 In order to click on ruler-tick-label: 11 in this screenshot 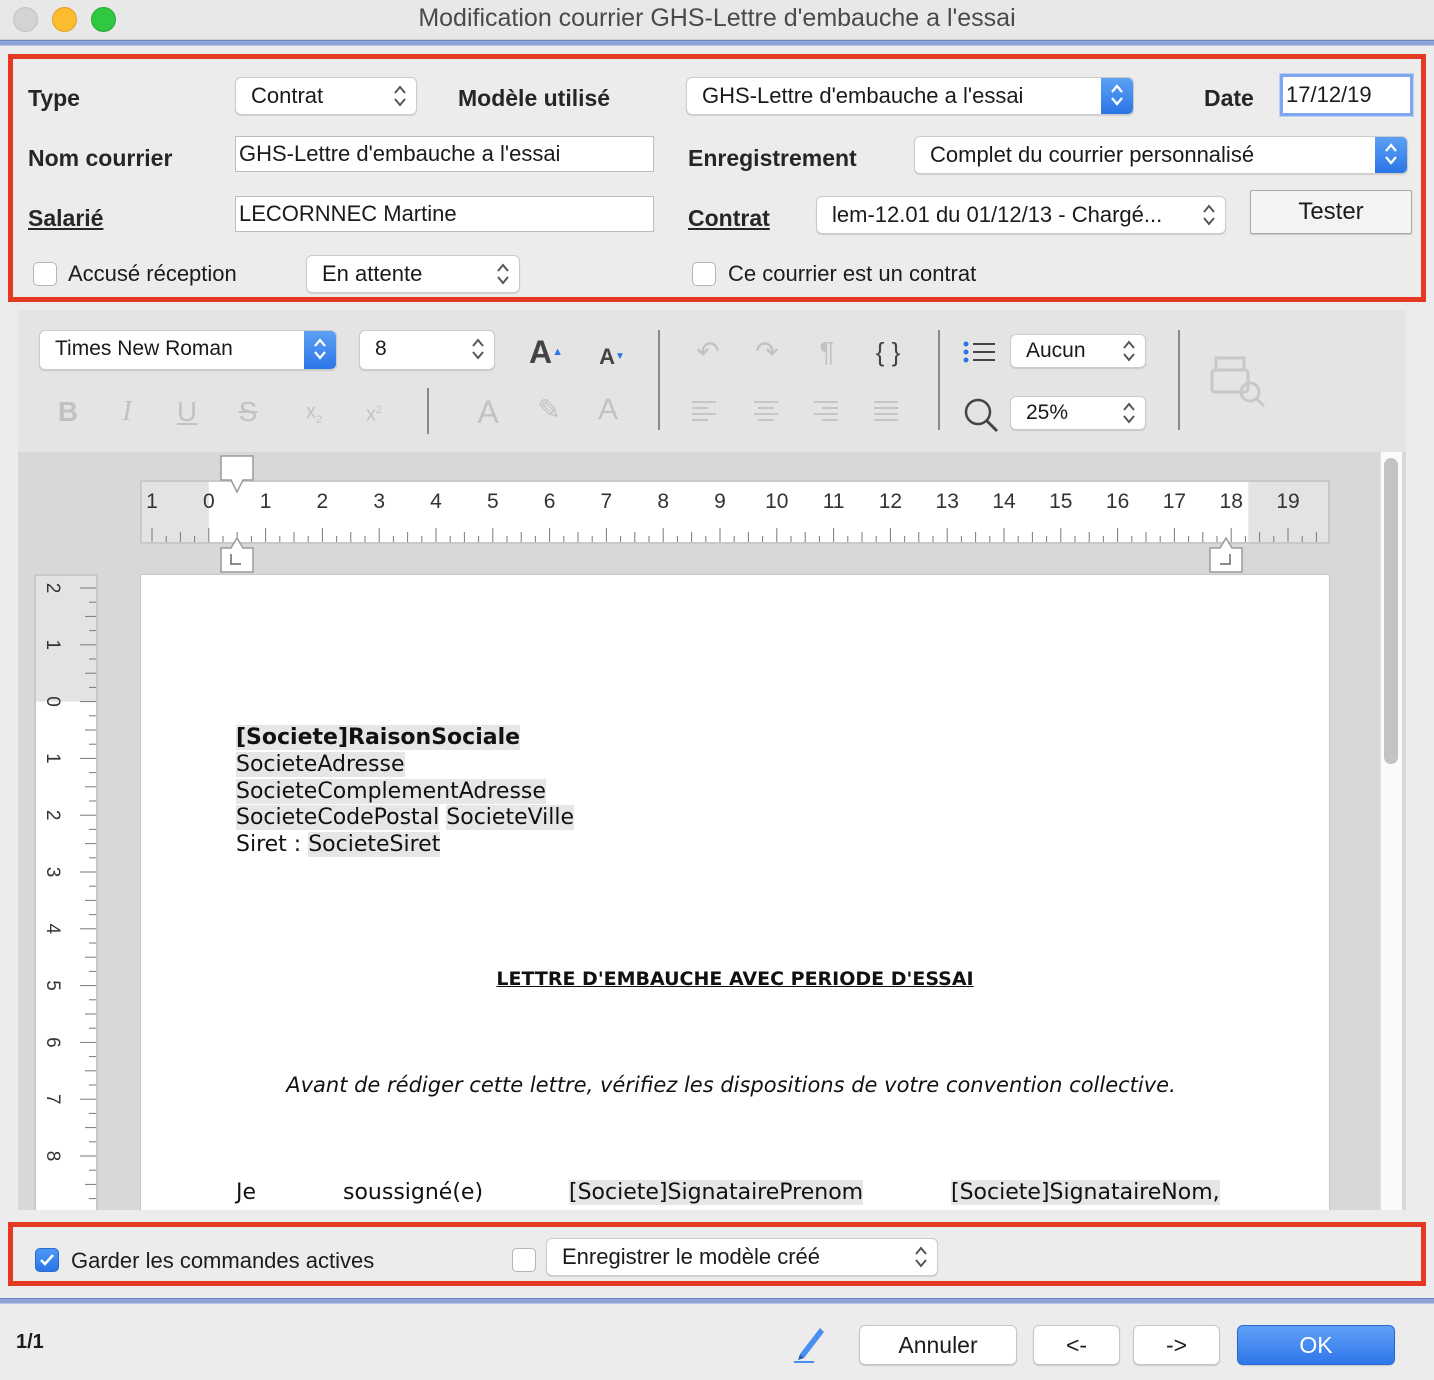, I will do `click(834, 501)`.